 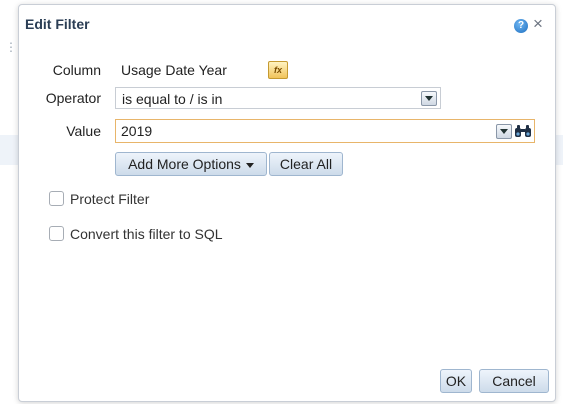 What do you see at coordinates (174, 70) in the screenshot?
I see `column-value: Usage Date Year` at bounding box center [174, 70].